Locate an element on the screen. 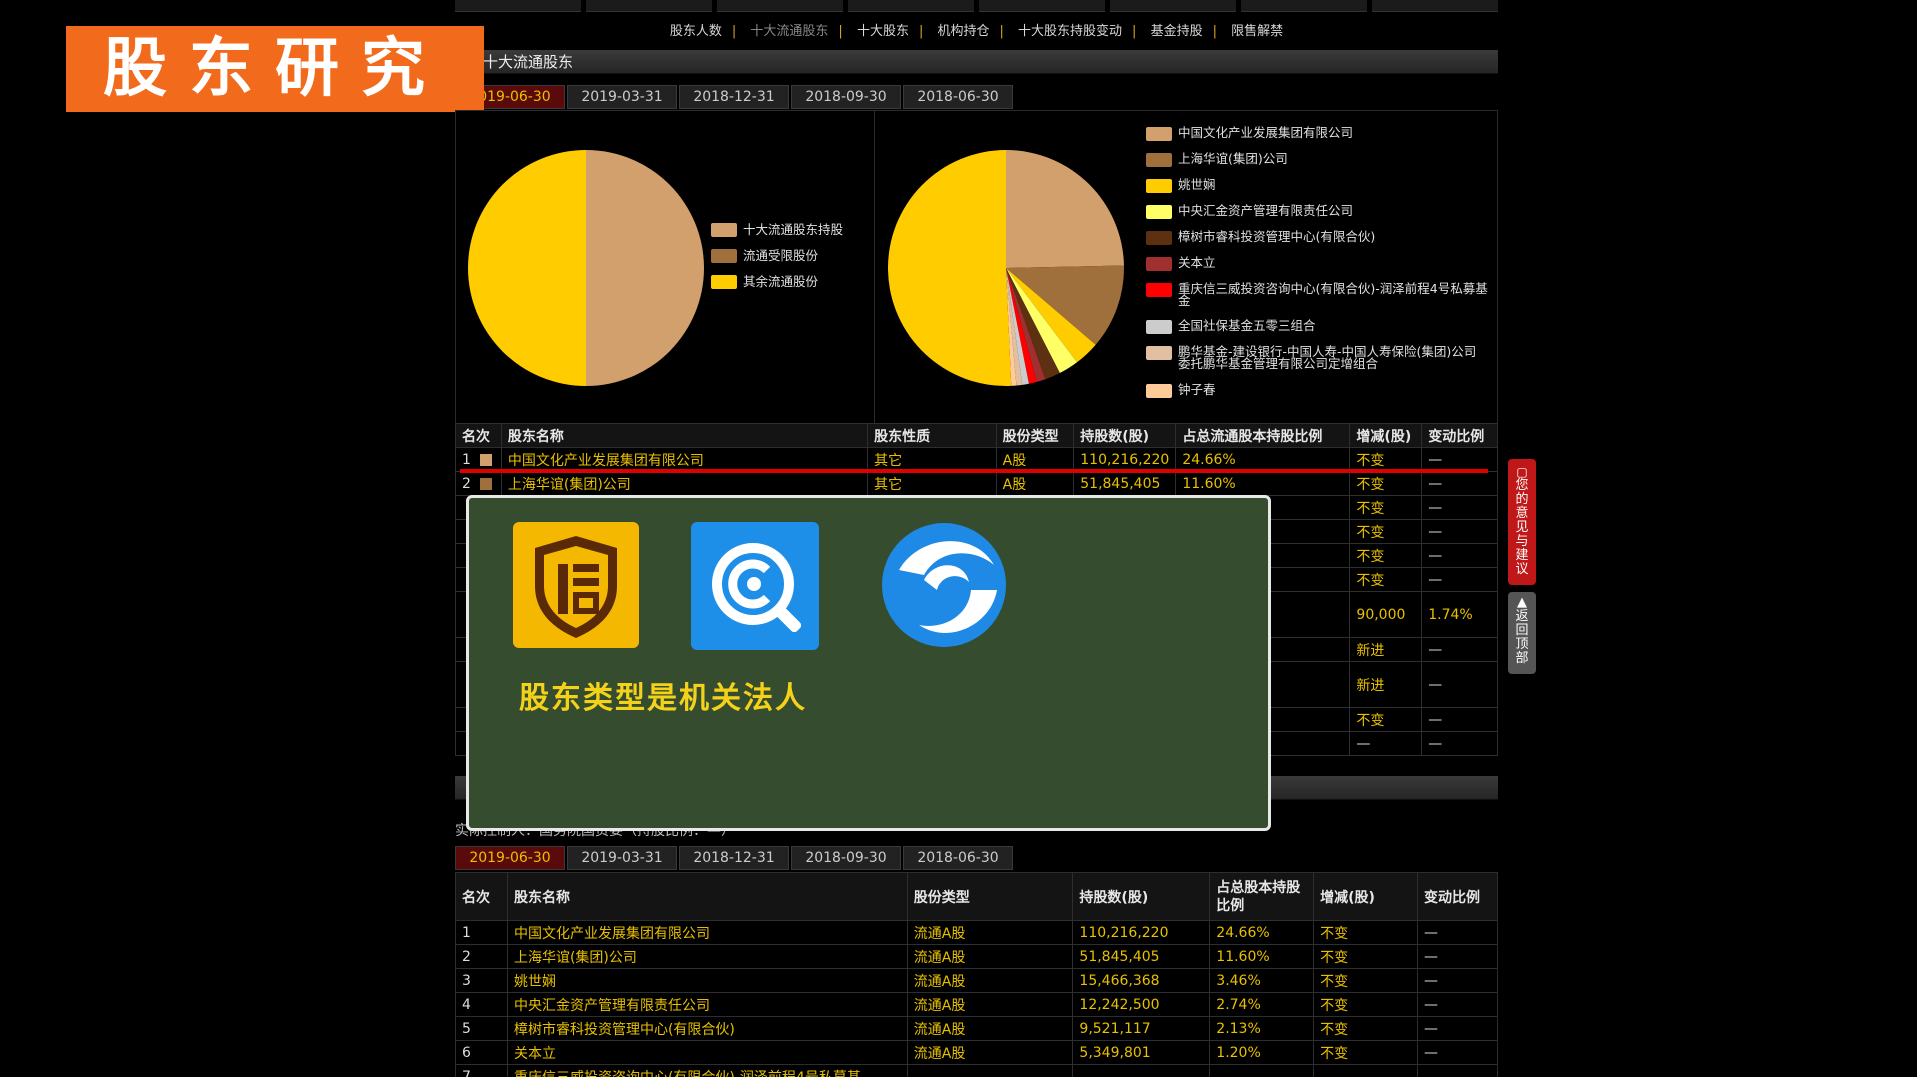  nav-institution: 机构持仓 is located at coordinates (963, 29).